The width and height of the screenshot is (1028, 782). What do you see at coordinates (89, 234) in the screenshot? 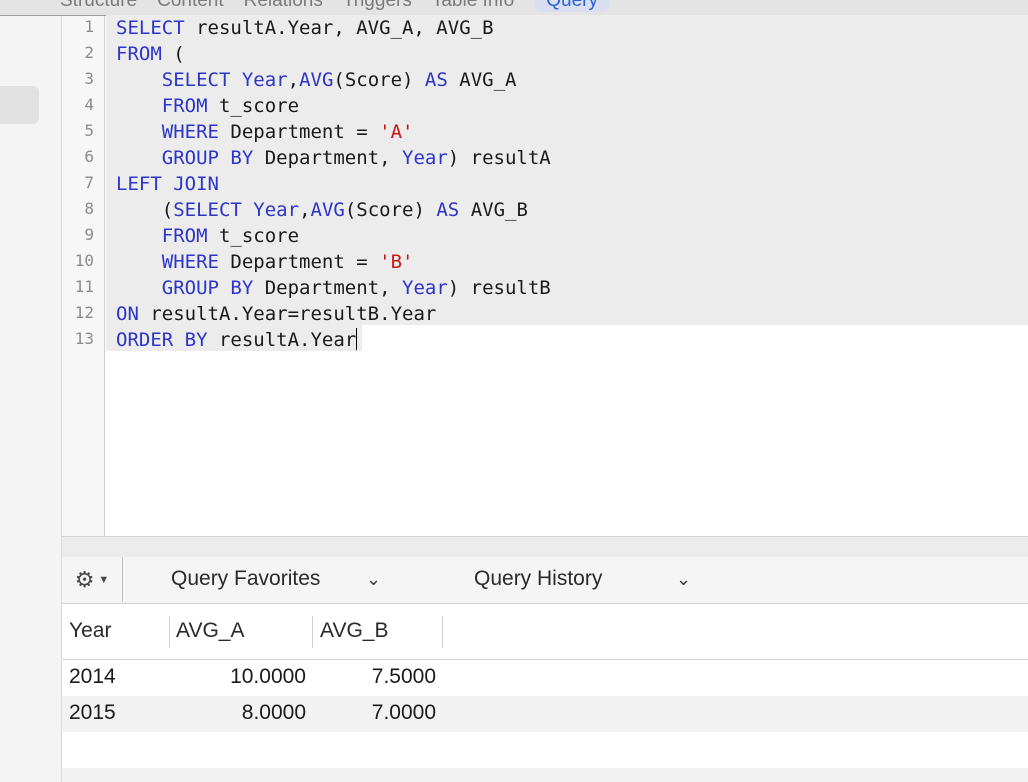
I see `line-number: 9` at bounding box center [89, 234].